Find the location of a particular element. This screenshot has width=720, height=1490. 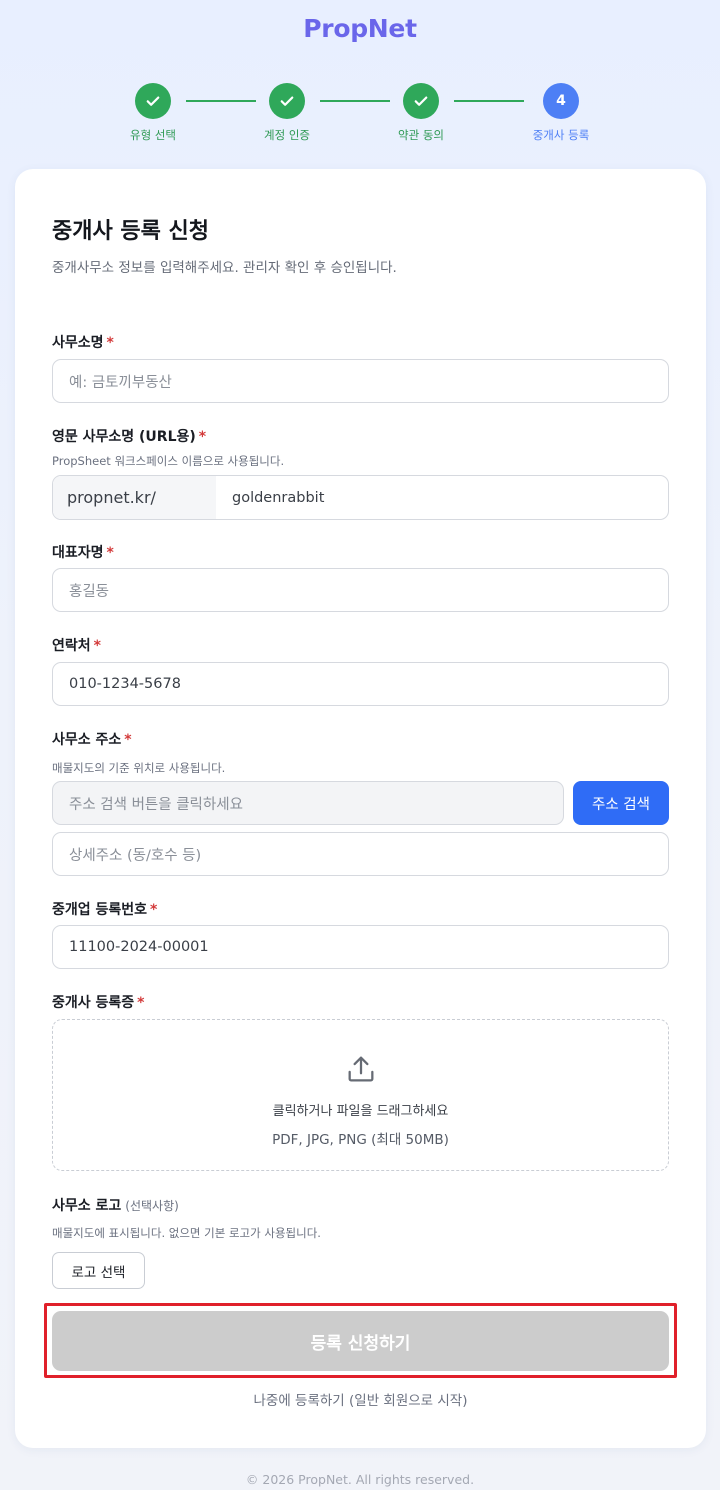

url-prefix: propnet.kr/ is located at coordinates (134, 497).